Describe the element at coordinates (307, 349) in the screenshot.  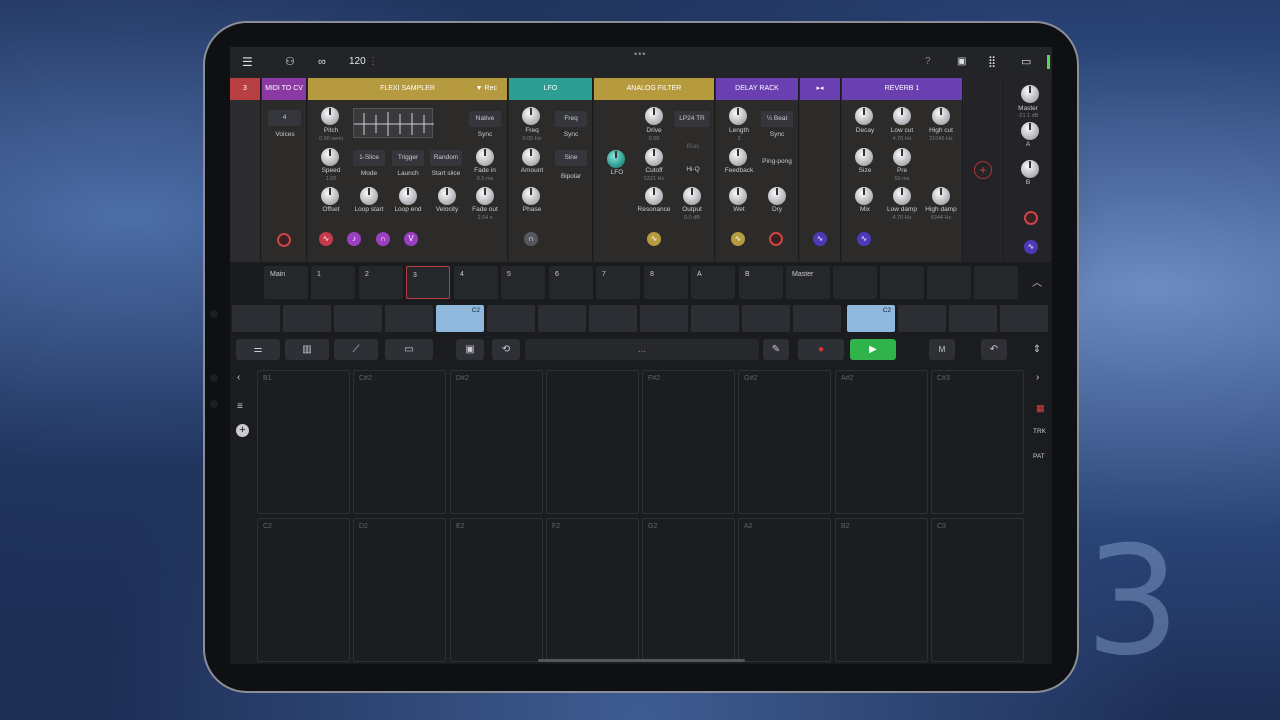
I see `bars-icon: ▥` at that location.